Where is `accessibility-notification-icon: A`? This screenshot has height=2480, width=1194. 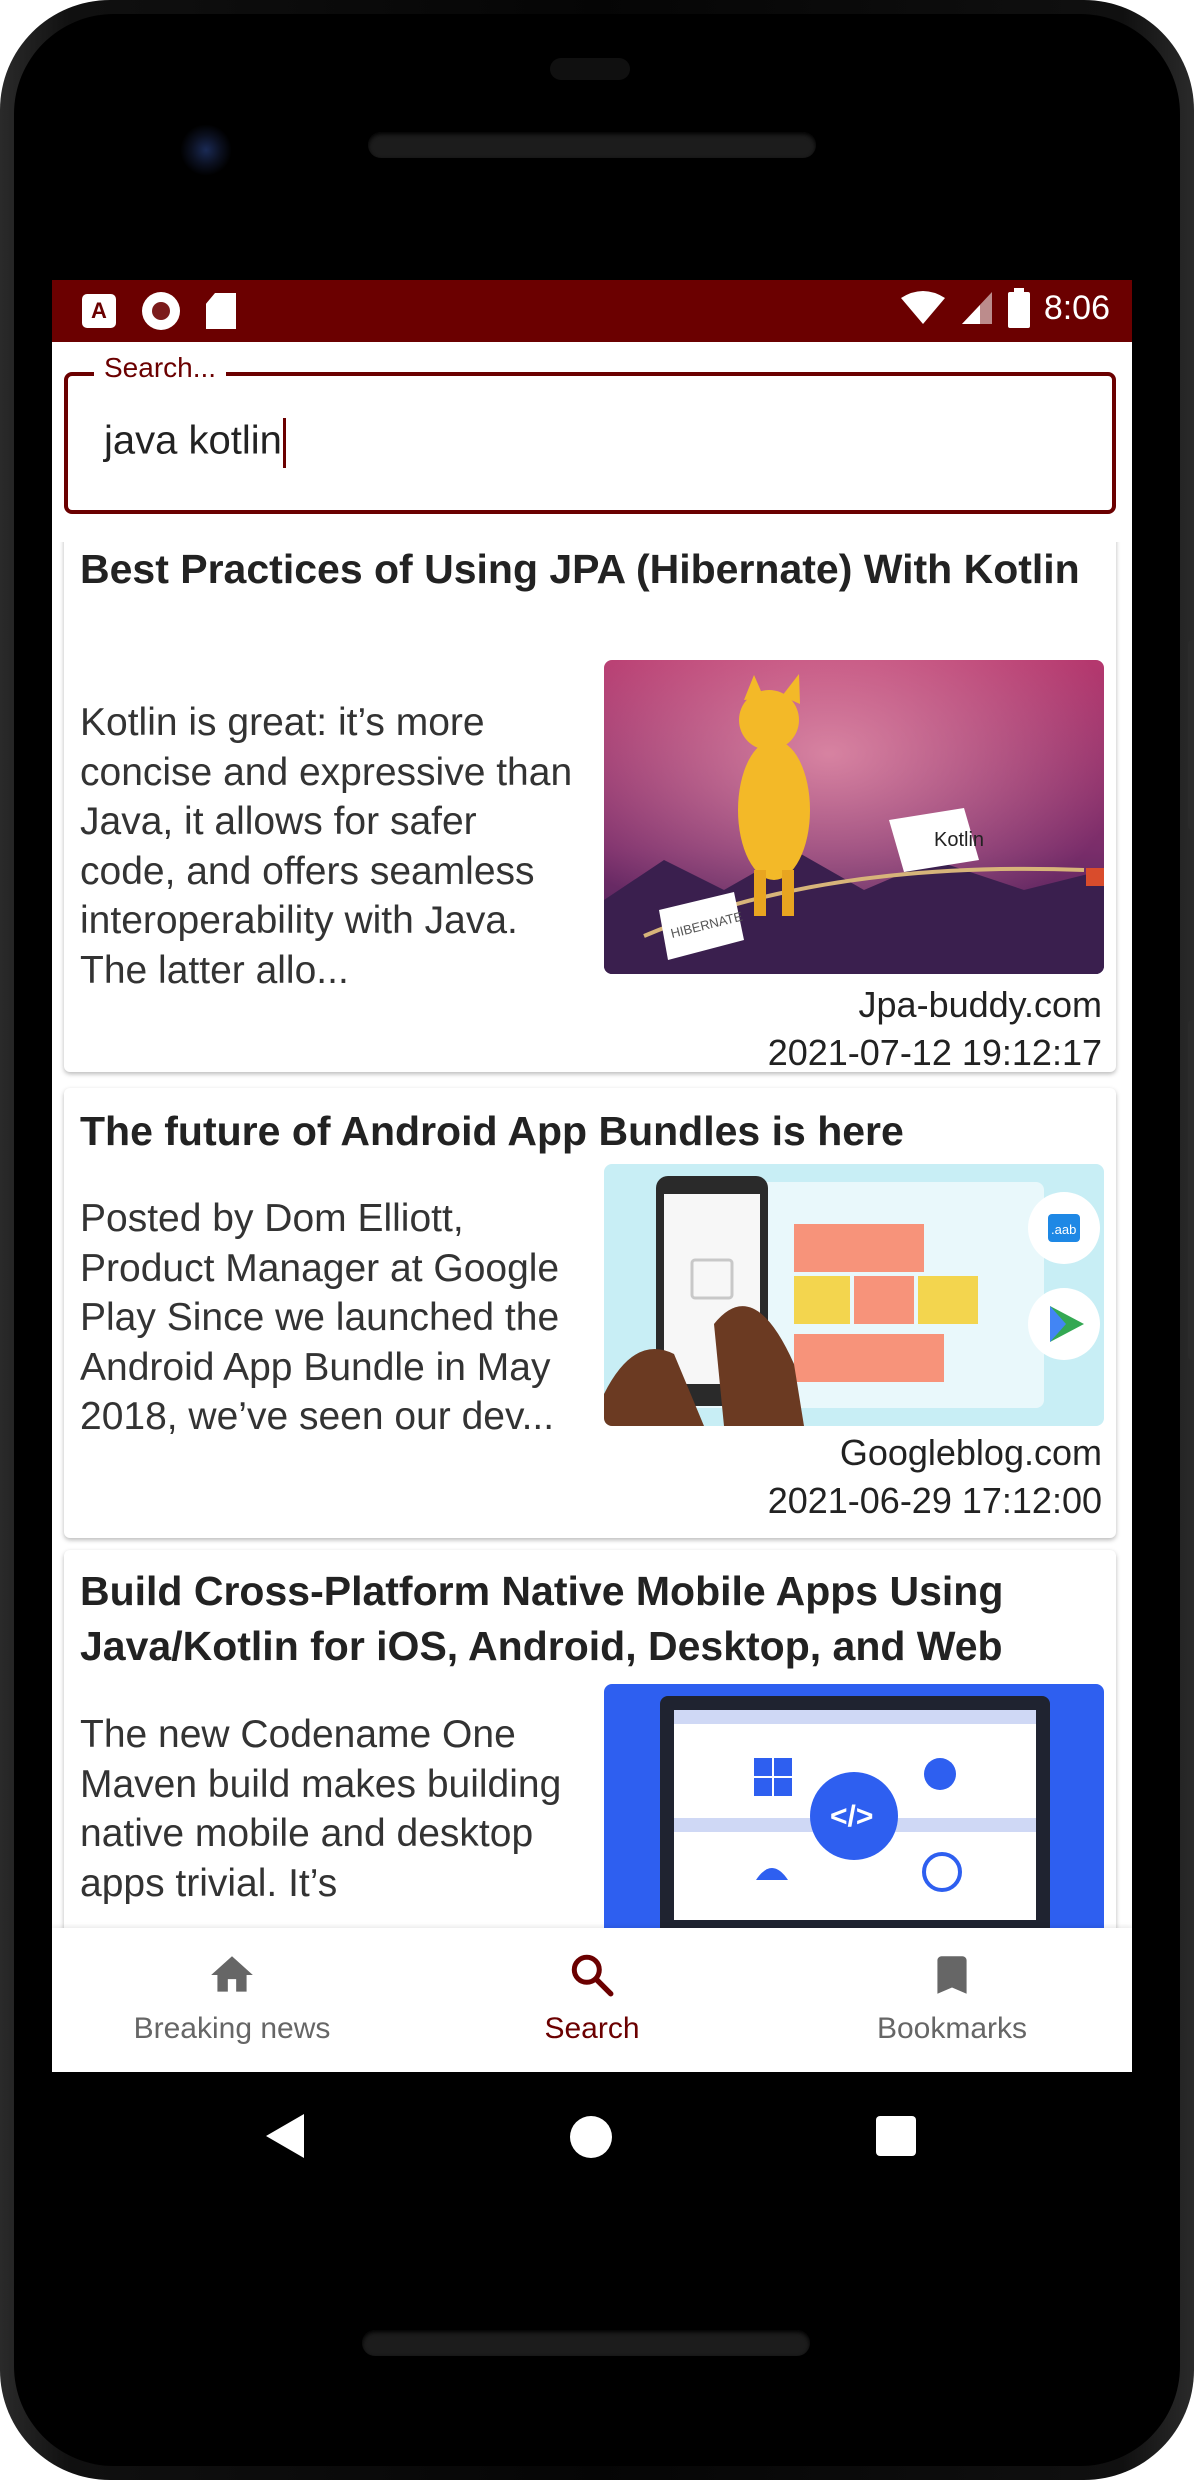 accessibility-notification-icon: A is located at coordinates (99, 311).